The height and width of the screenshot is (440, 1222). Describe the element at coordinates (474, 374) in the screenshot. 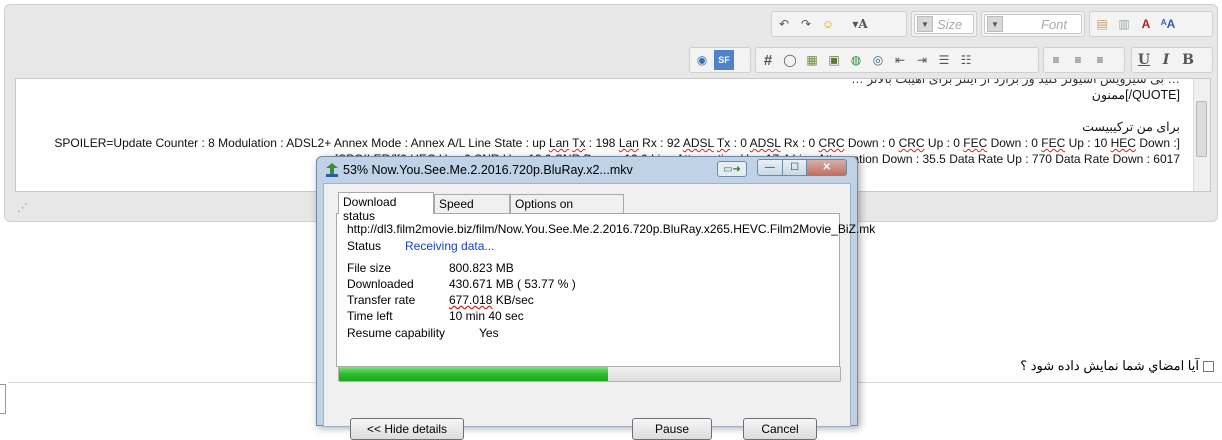

I see `progress-fill` at that location.